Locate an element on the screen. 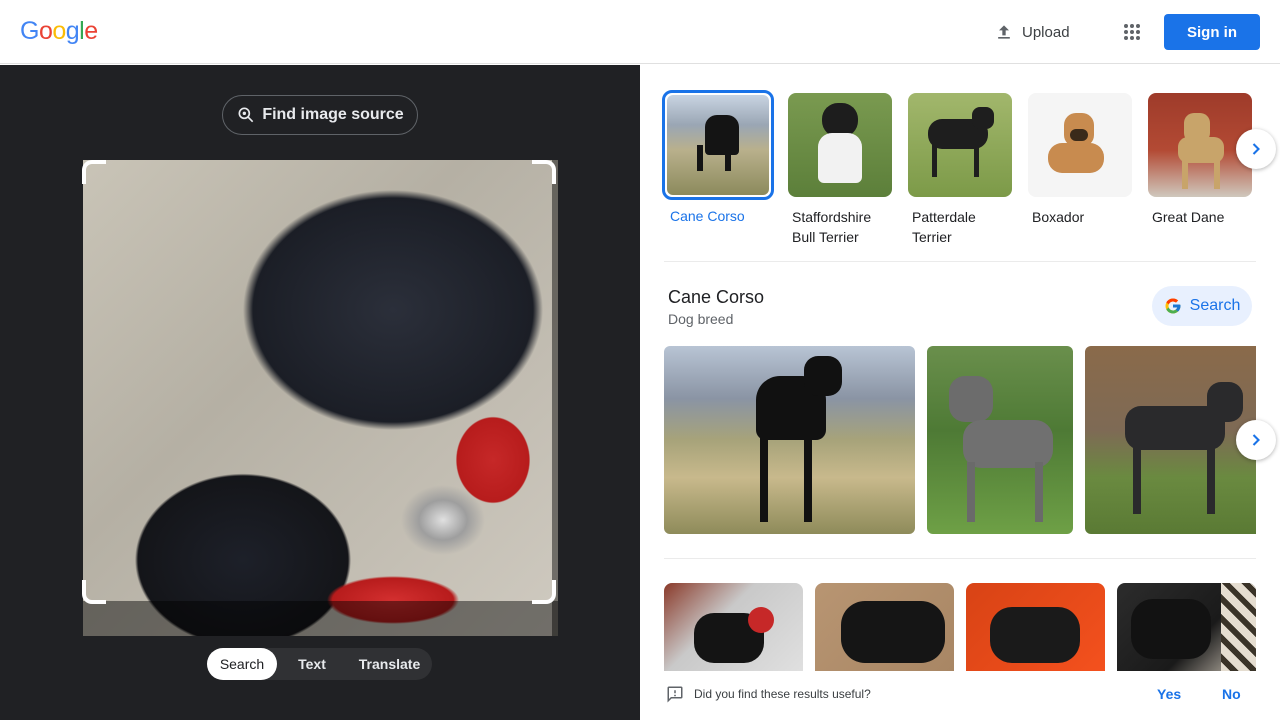 This screenshot has width=1280, height=720. breed-carousel-next-button is located at coordinates (1256, 149).